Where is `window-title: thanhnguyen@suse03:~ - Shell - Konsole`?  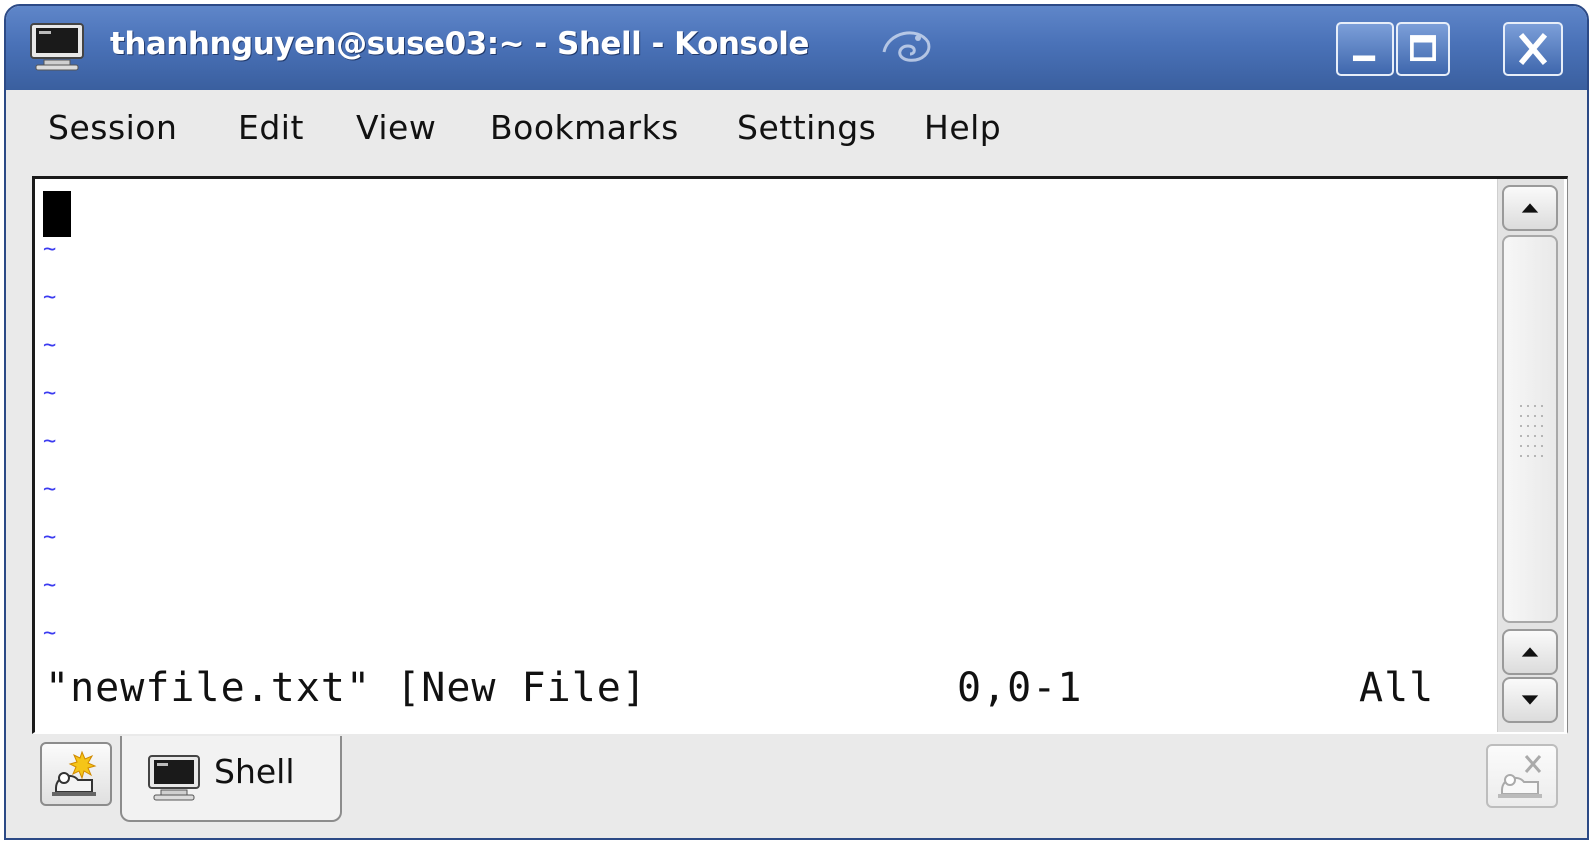 window-title: thanhnguyen@suse03:~ - Shell - Konsole is located at coordinates (459, 44).